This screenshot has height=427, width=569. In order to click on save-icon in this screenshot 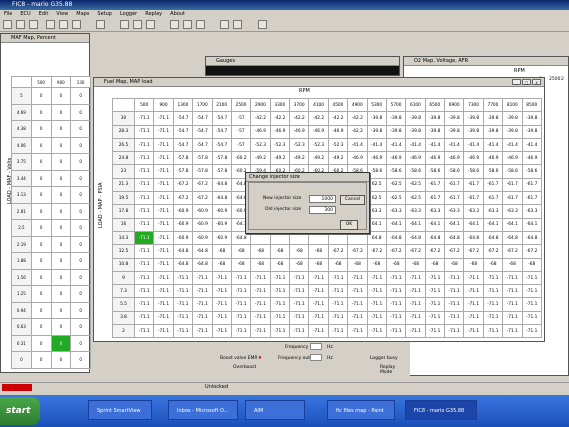, I will do `click(33, 24)`.